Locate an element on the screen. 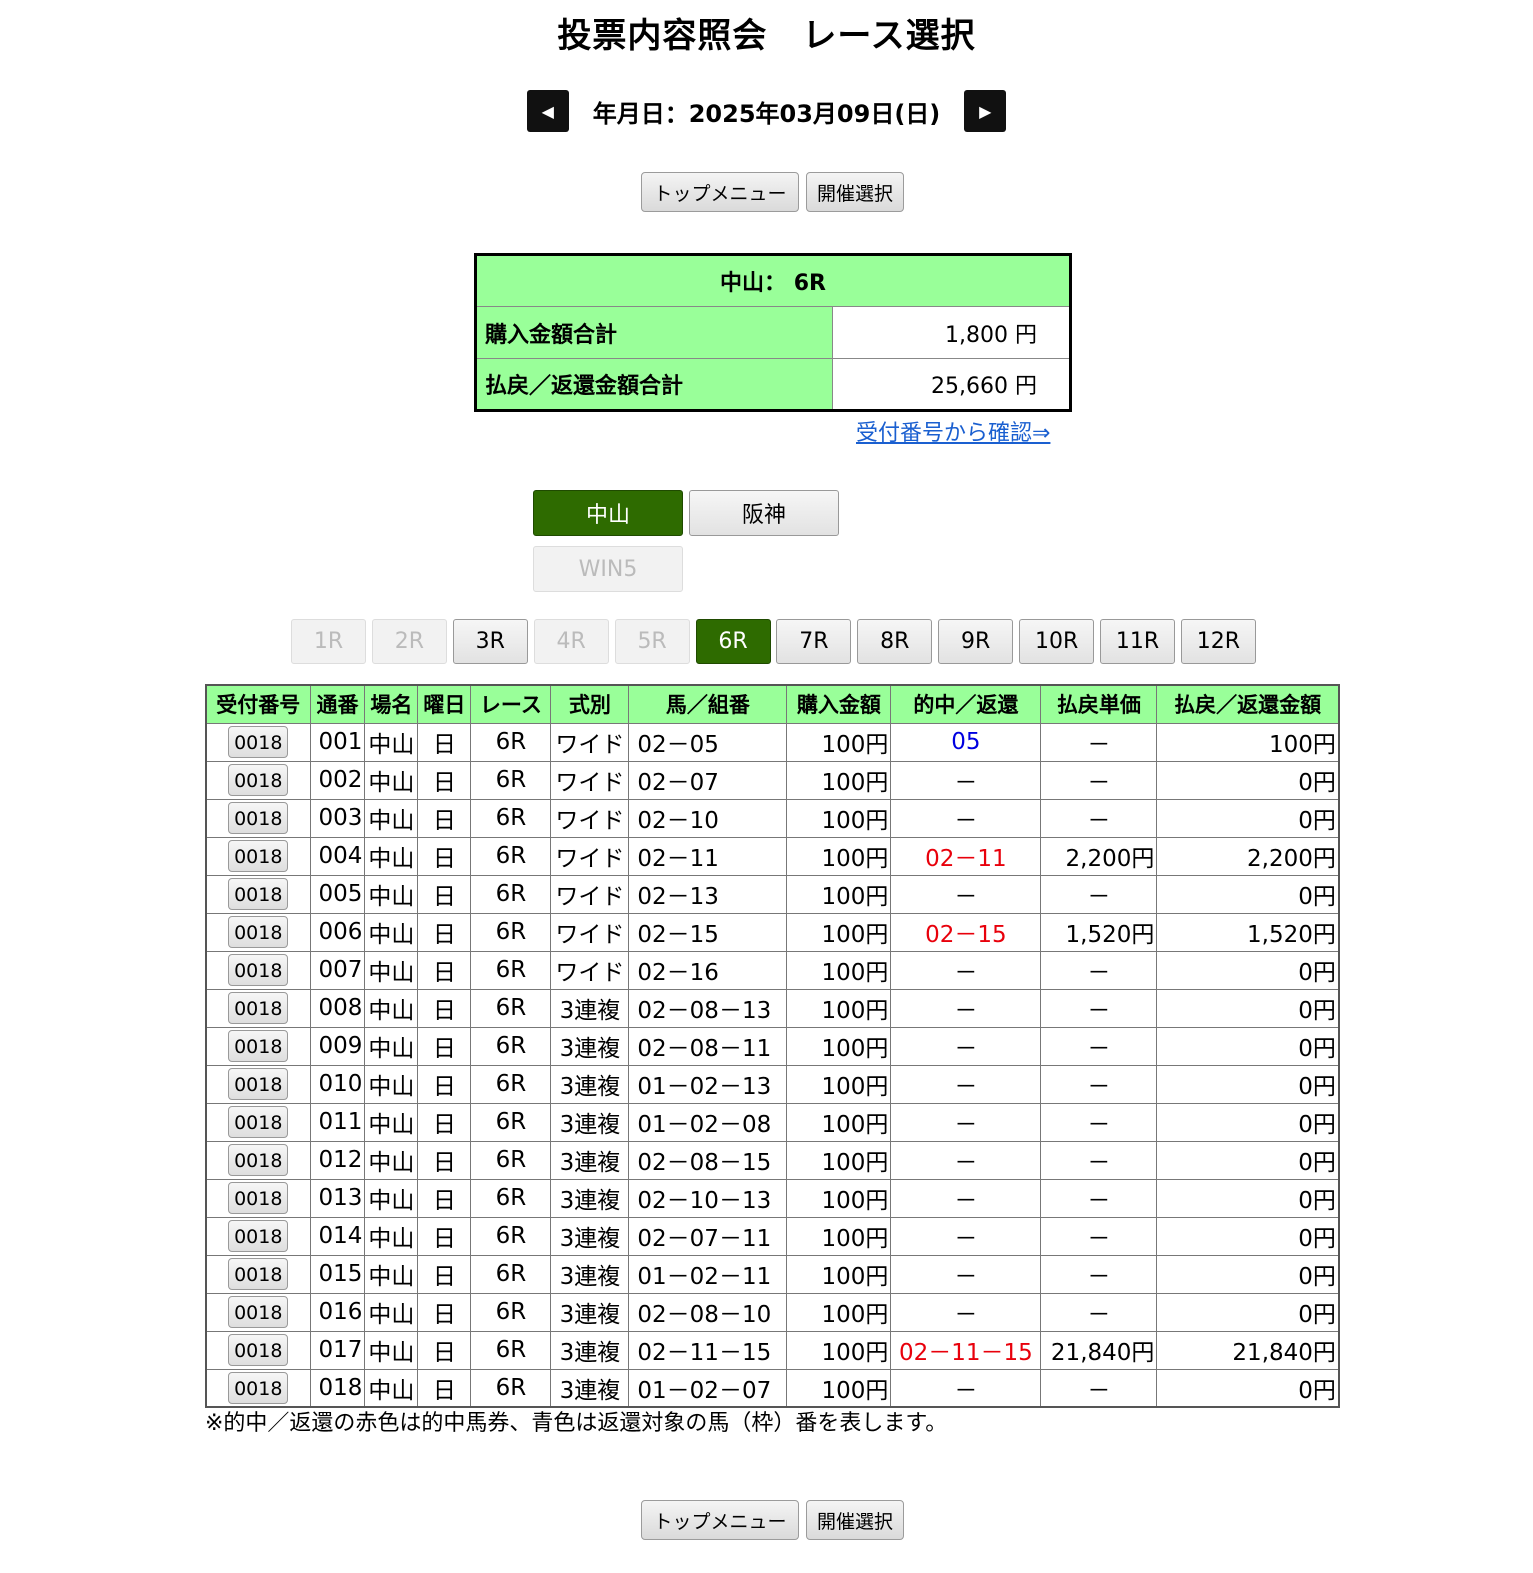 The image size is (1533, 1573). column-header: 払戻／返還金額 is located at coordinates (1248, 704).